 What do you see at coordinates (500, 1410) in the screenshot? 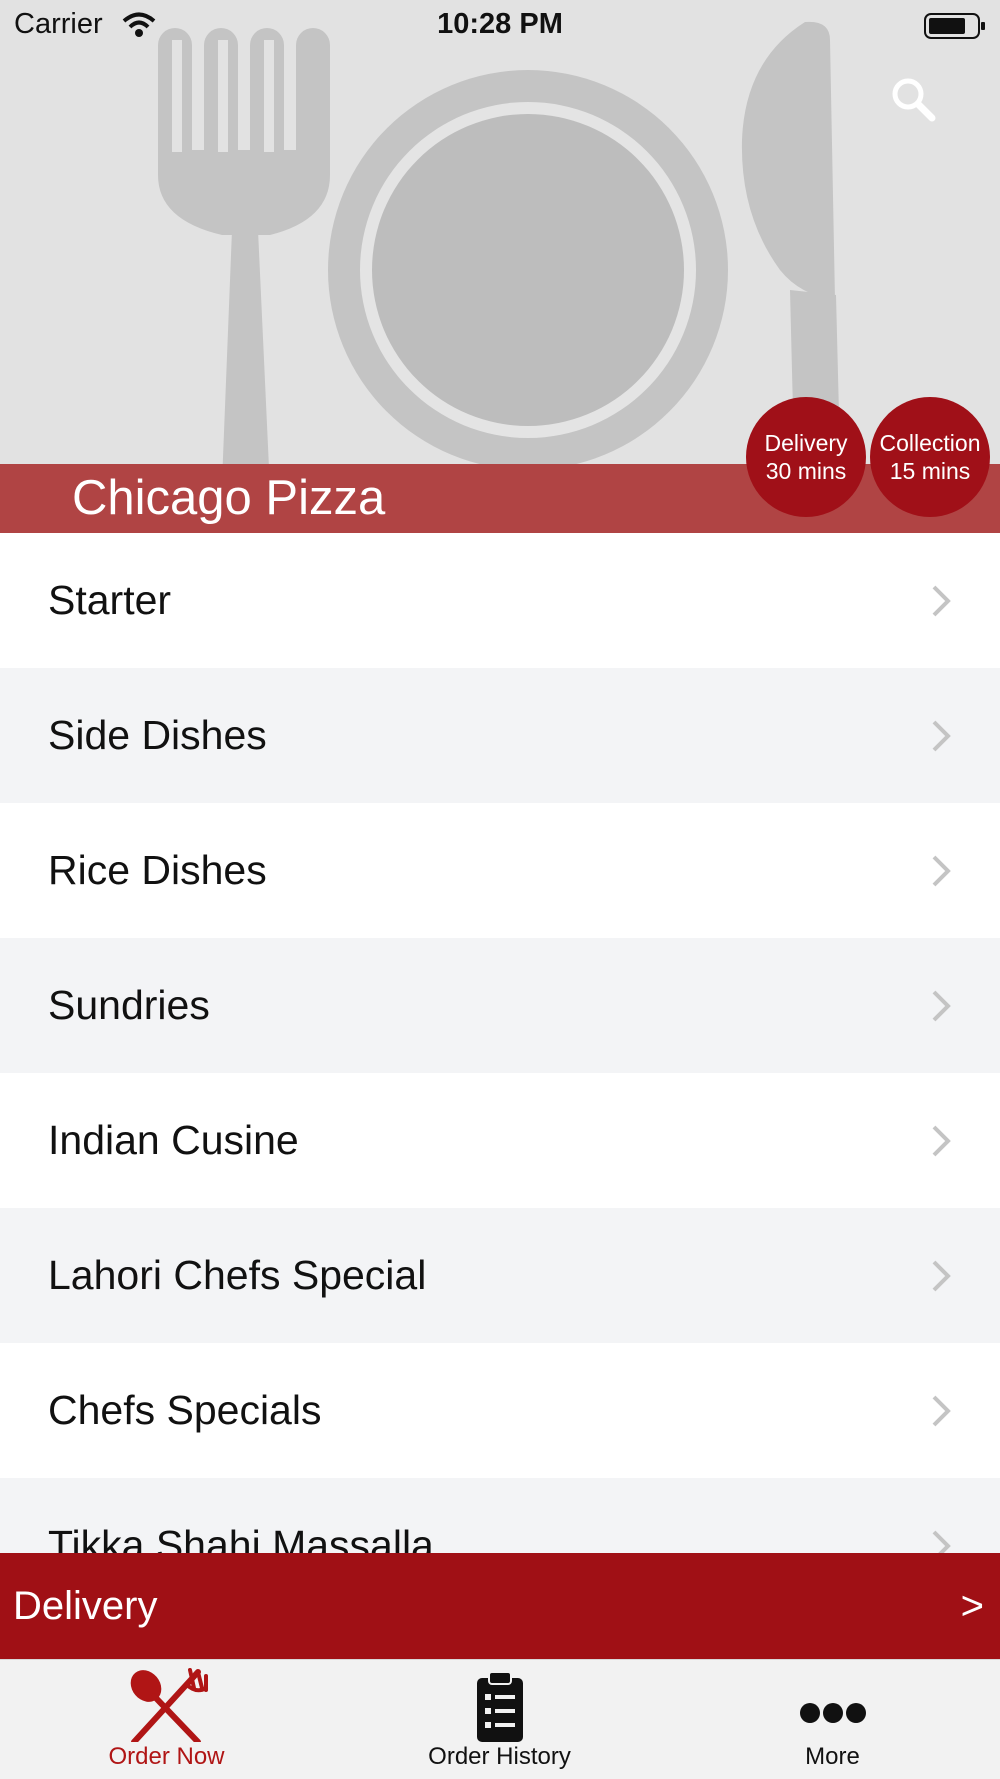
I see `menu-category-row: Chefs Specials` at bounding box center [500, 1410].